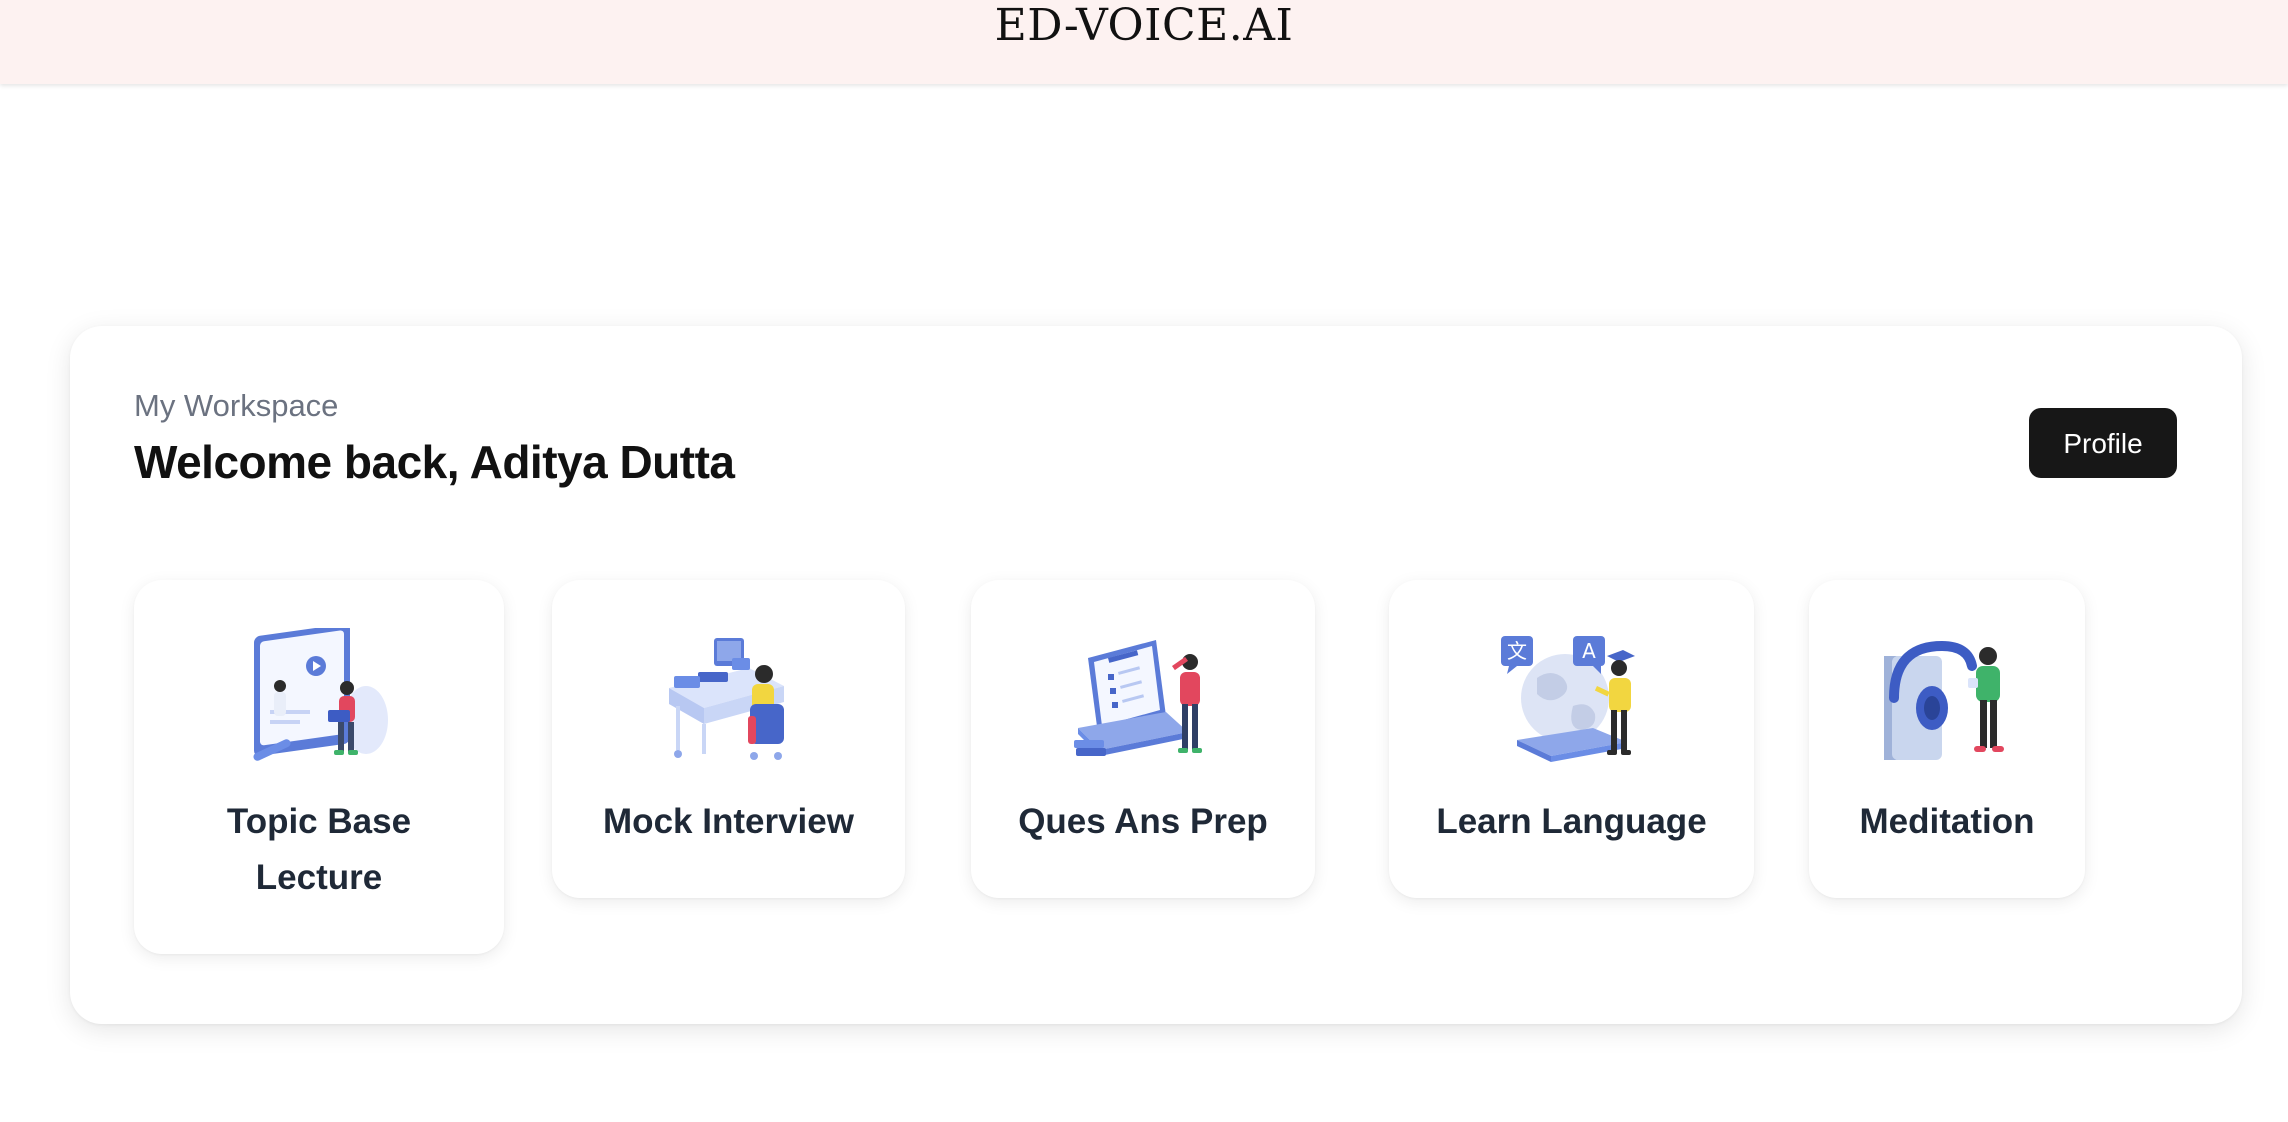  Describe the element at coordinates (1567, 699) in the screenshot. I see `language-illustration-icon: 文 A` at that location.